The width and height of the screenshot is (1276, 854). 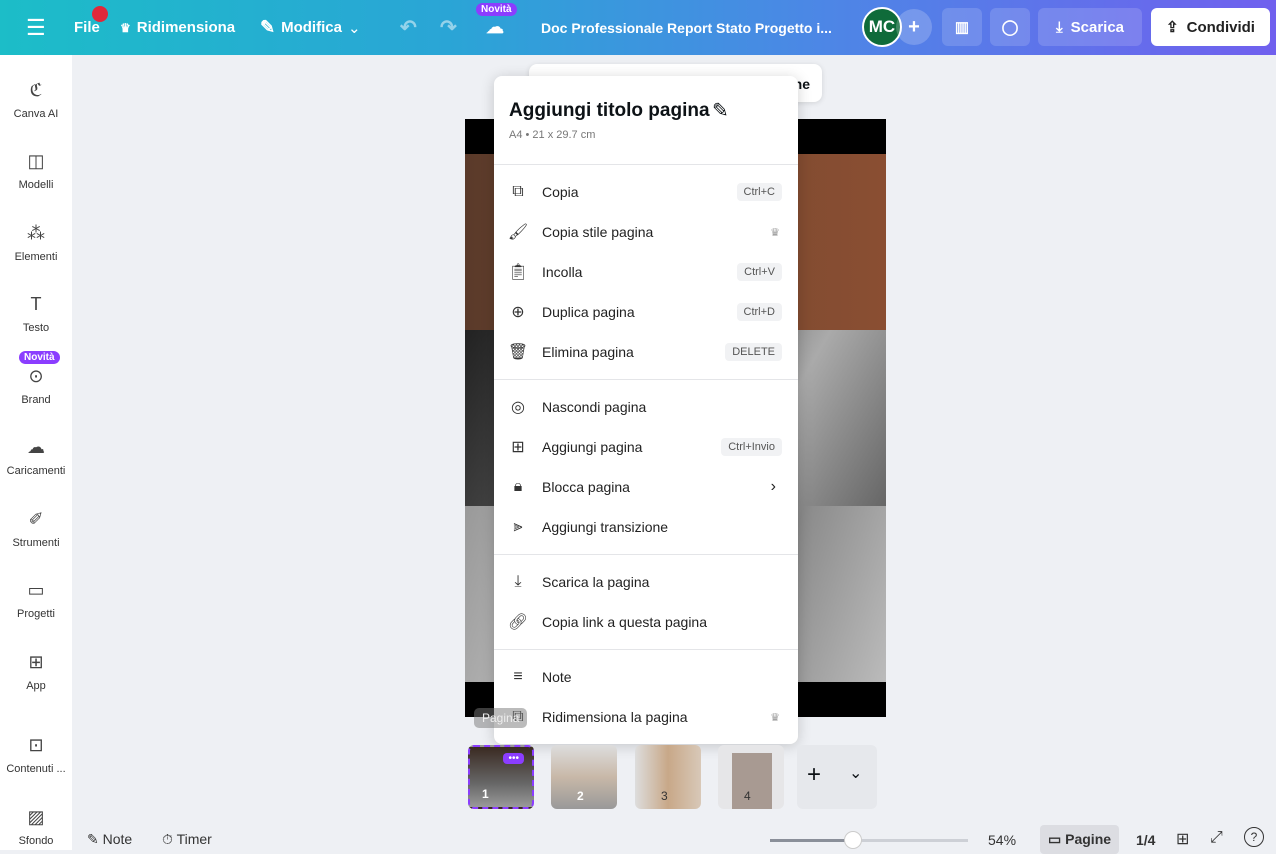 I want to click on copy-icon: ⧉, so click(x=518, y=191).